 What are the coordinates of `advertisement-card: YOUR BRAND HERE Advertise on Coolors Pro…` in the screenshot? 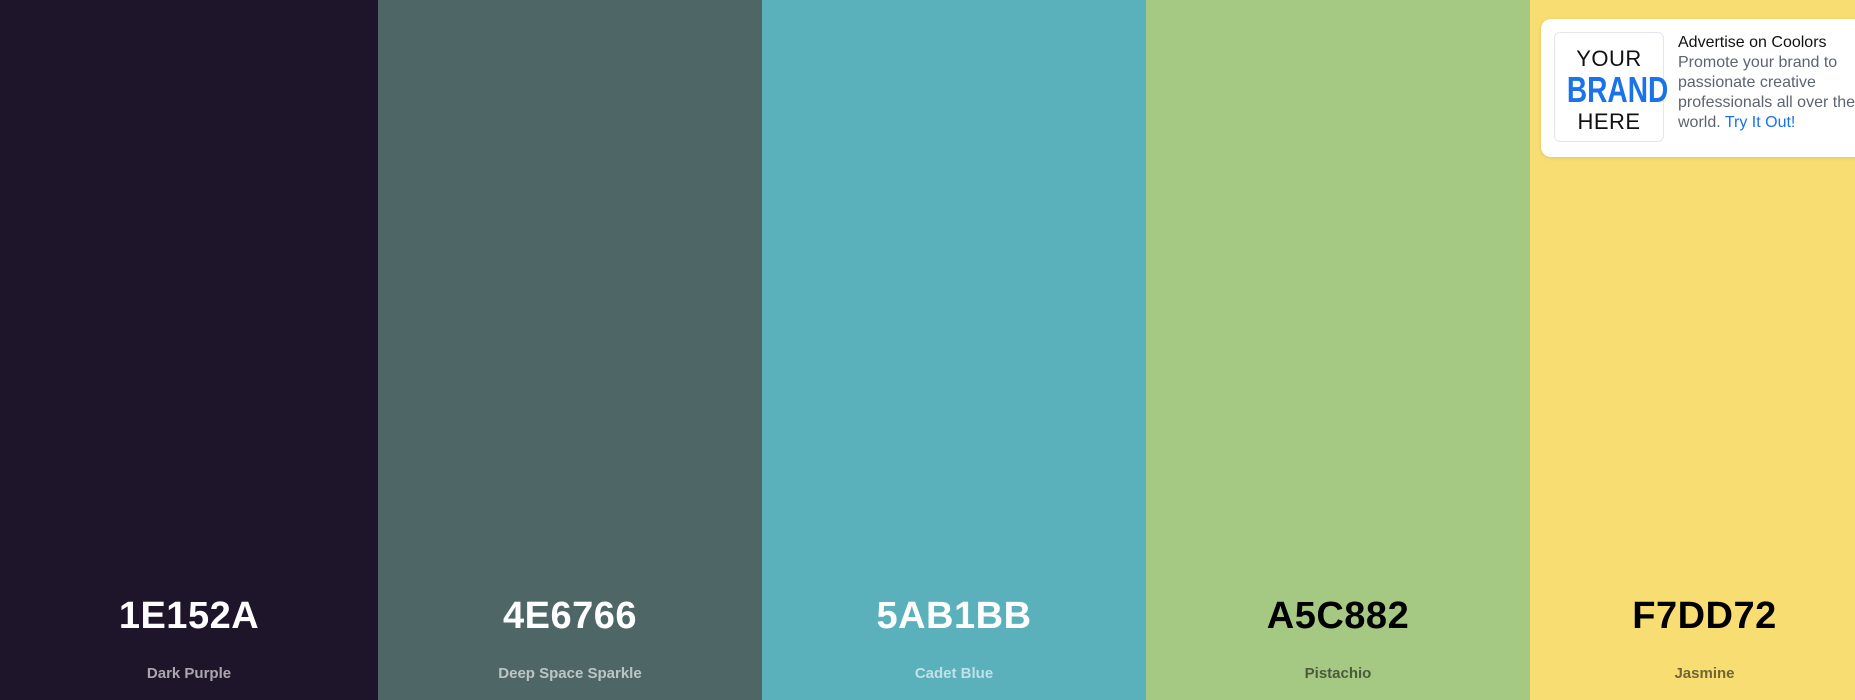 It's located at (1698, 88).